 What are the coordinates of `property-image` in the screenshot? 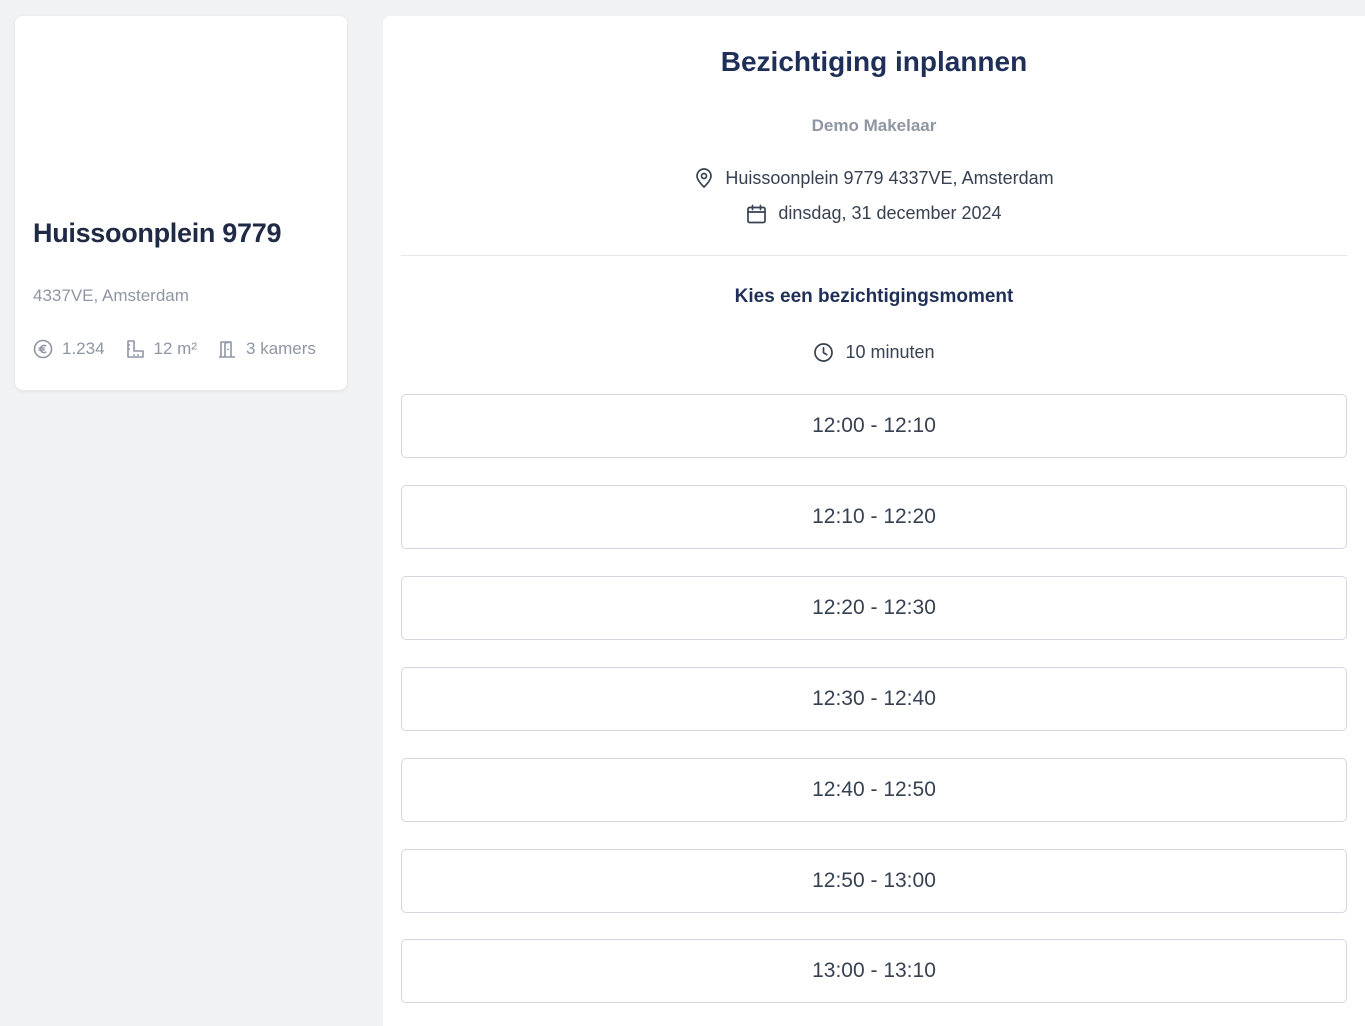 It's located at (181, 111).